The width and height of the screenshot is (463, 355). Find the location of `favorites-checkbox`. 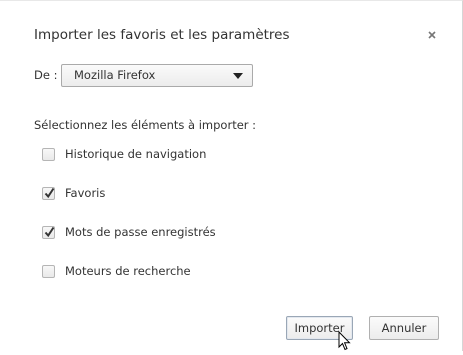

favorites-checkbox is located at coordinates (48, 193).